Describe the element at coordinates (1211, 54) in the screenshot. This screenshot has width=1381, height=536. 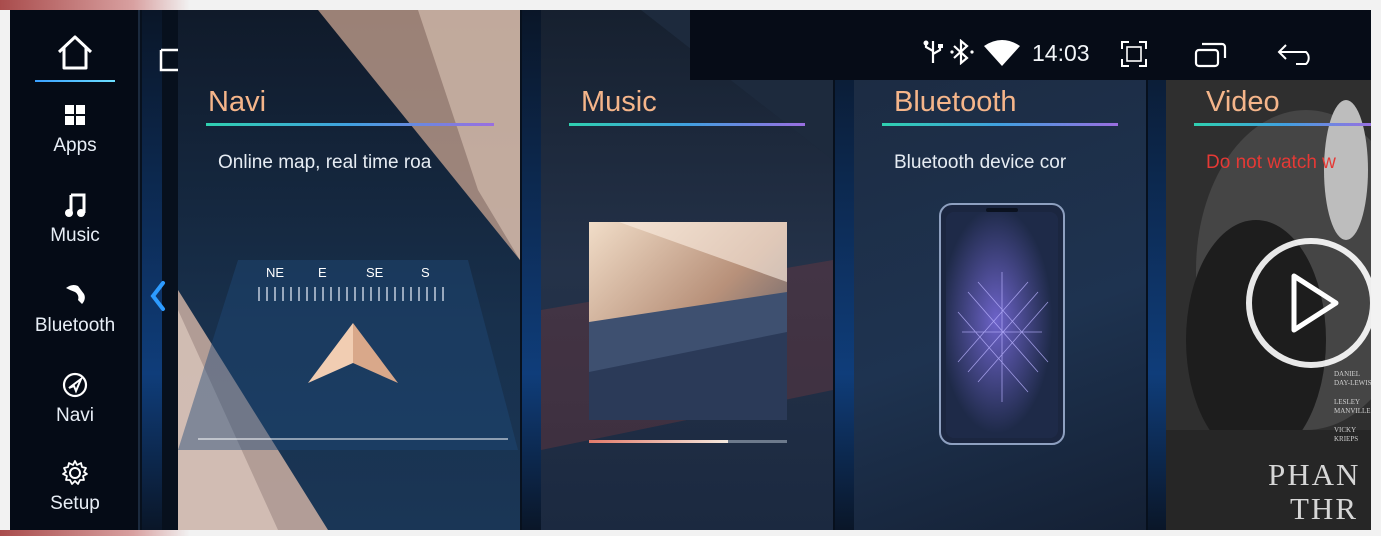
I see `recent-apps-icon` at that location.